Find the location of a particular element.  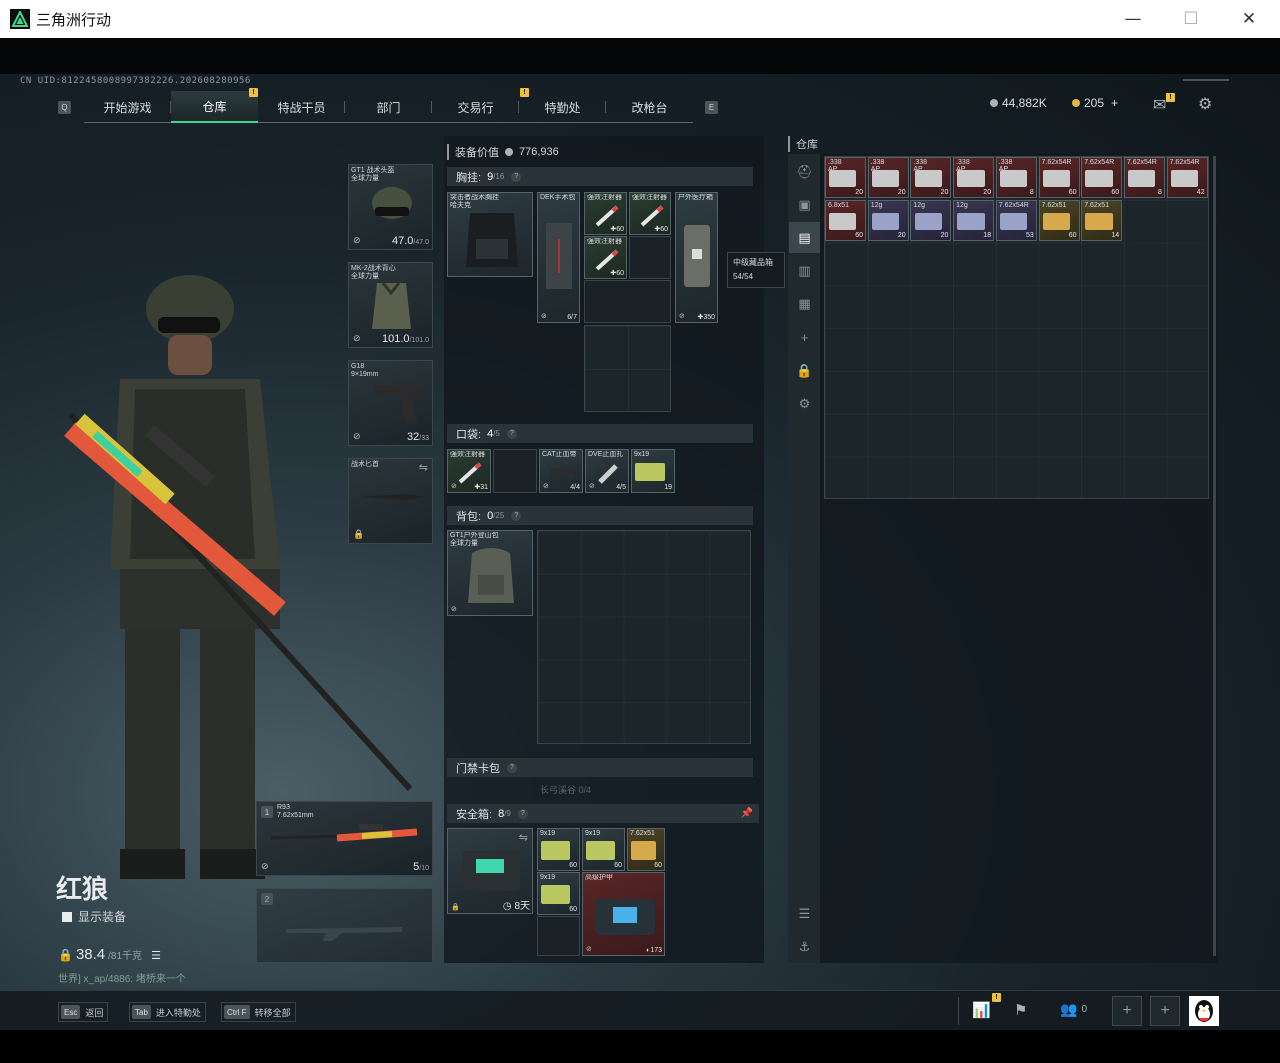

nav-prev-key: Q is located at coordinates (64, 107).